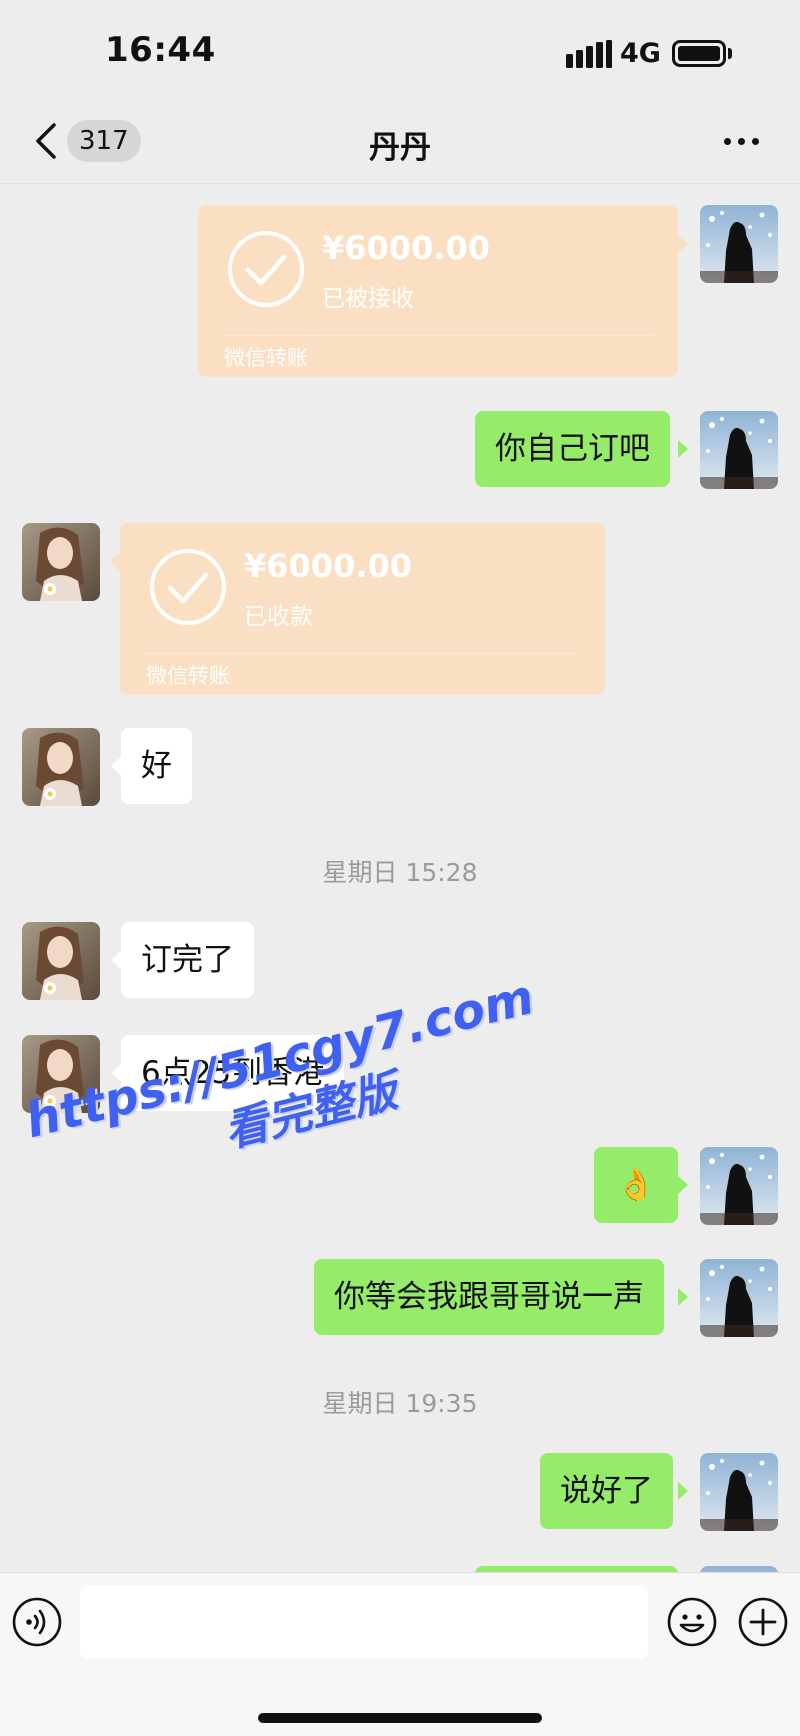 The width and height of the screenshot is (800, 1736). Describe the element at coordinates (362, 609) in the screenshot. I see `transfer-card: ¥6000.00 已收款 微信转账` at that location.